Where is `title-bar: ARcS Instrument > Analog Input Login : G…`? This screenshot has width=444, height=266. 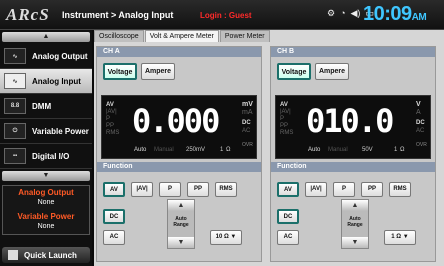
title-bar: ARcS Instrument > Analog Input Login : G… is located at coordinates (222, 15).